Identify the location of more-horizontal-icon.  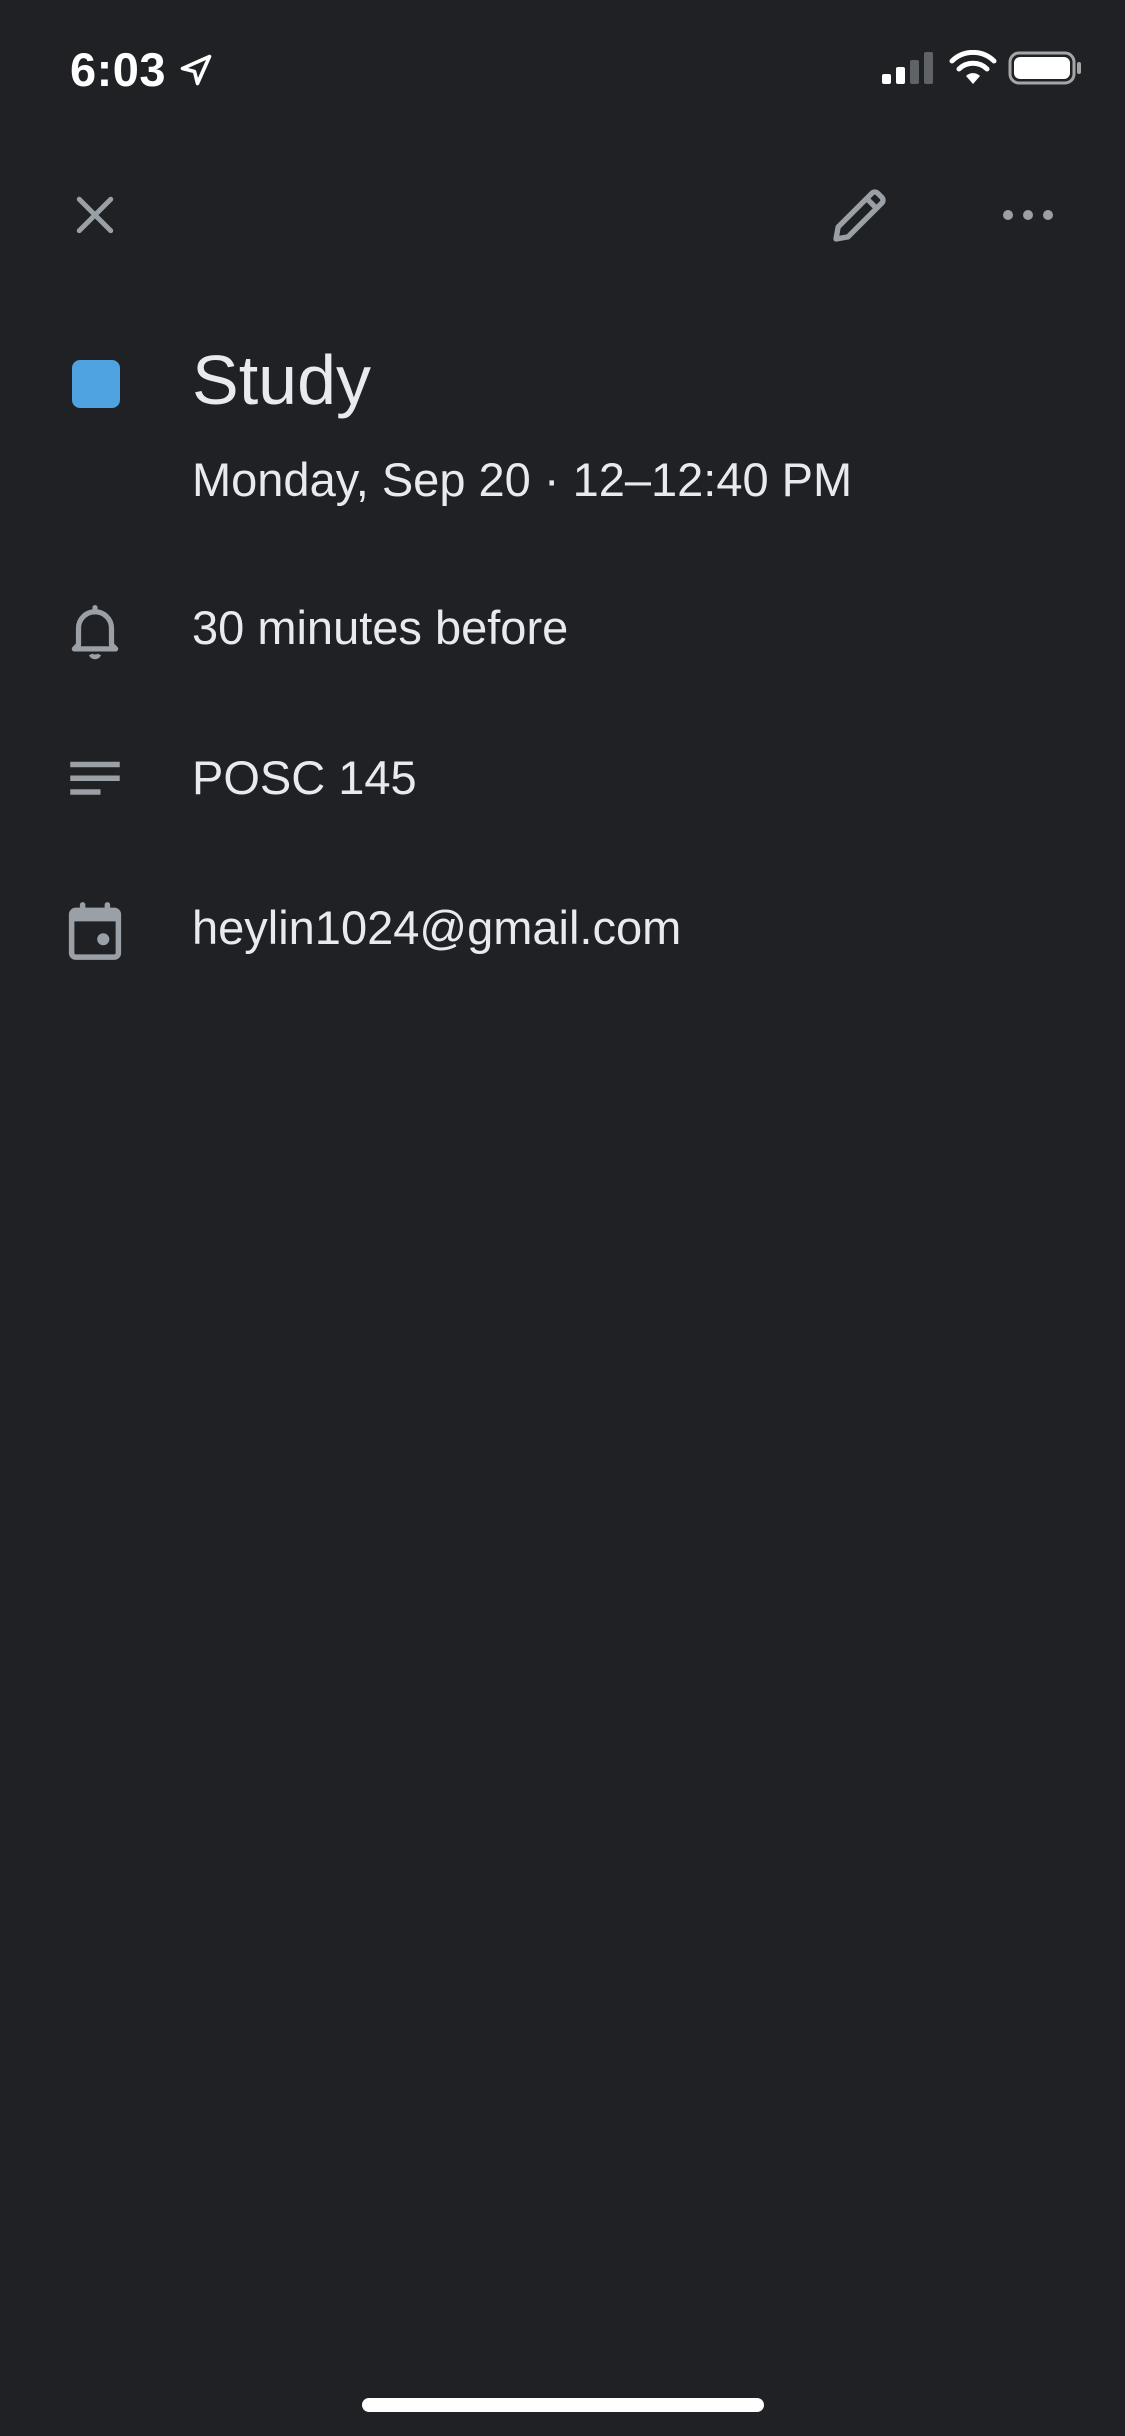
(1028, 215).